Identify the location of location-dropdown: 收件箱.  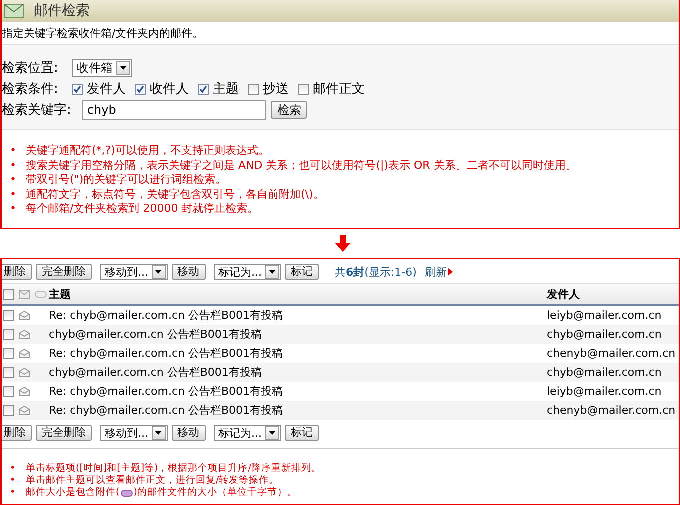
(102, 68).